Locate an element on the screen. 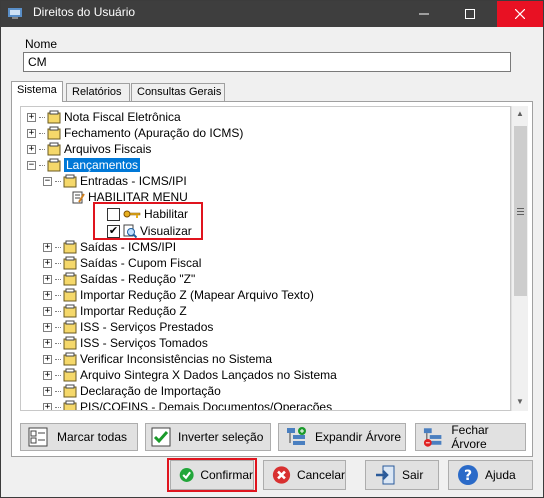 This screenshot has height=498, width=544. check-icon is located at coordinates (161, 437).